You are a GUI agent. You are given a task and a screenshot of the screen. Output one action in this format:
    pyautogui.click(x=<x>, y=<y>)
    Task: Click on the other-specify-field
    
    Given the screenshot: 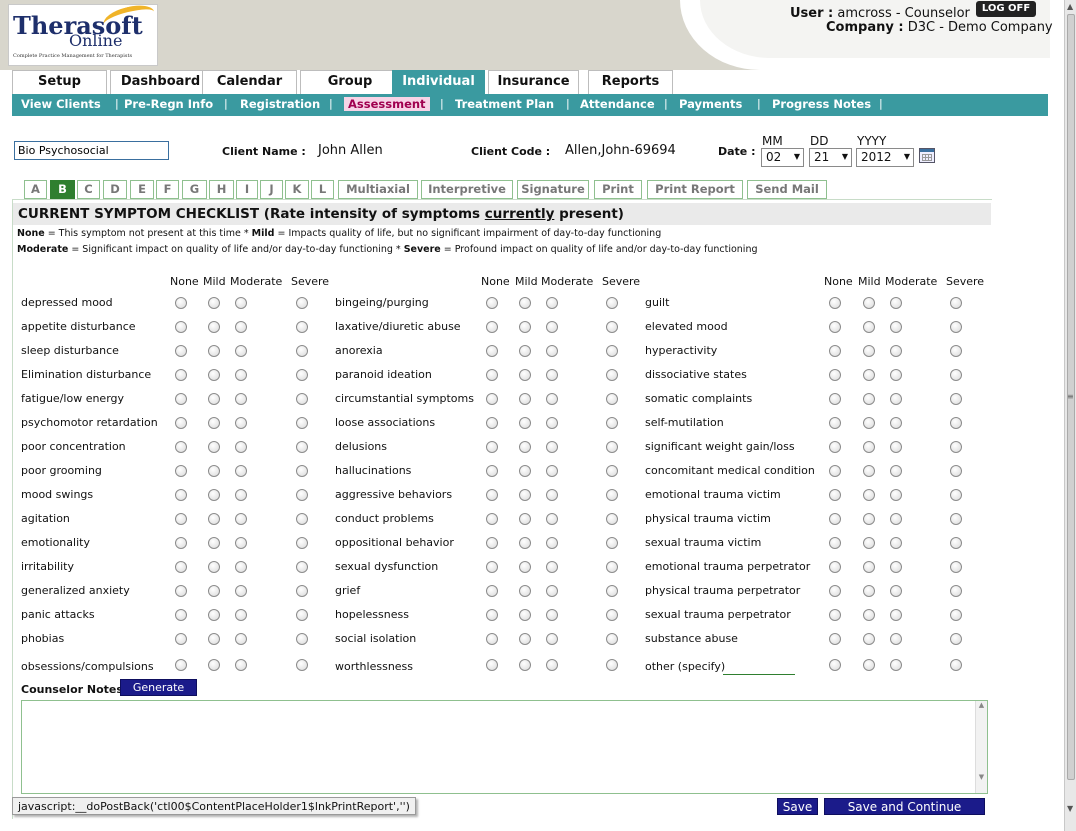 What is the action you would take?
    pyautogui.click(x=759, y=674)
    